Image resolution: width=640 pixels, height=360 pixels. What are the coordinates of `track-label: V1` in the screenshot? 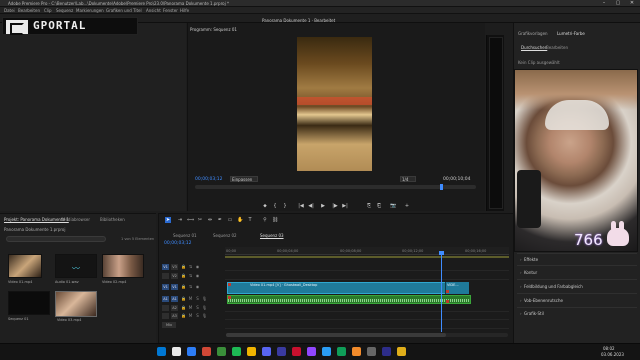 It's located at (174, 287).